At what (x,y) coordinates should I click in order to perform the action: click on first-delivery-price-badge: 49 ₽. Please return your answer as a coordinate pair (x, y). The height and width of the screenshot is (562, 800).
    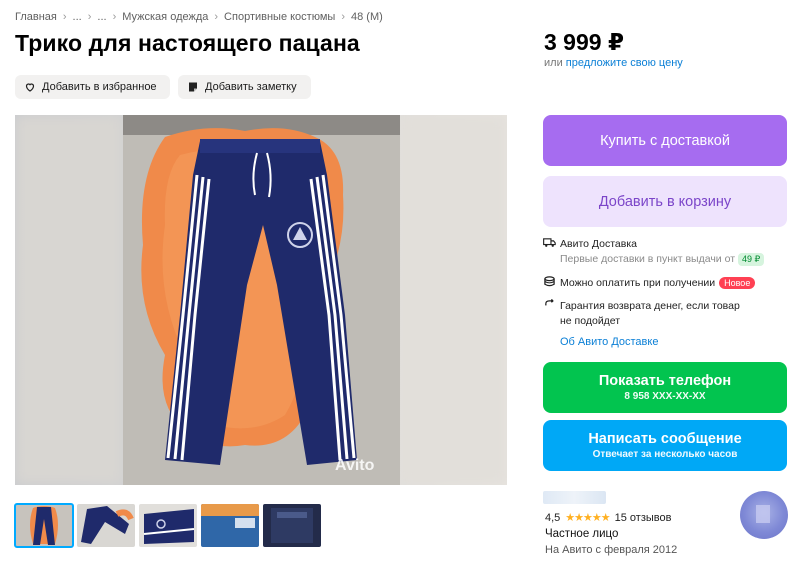
    Looking at the image, I should click on (751, 259).